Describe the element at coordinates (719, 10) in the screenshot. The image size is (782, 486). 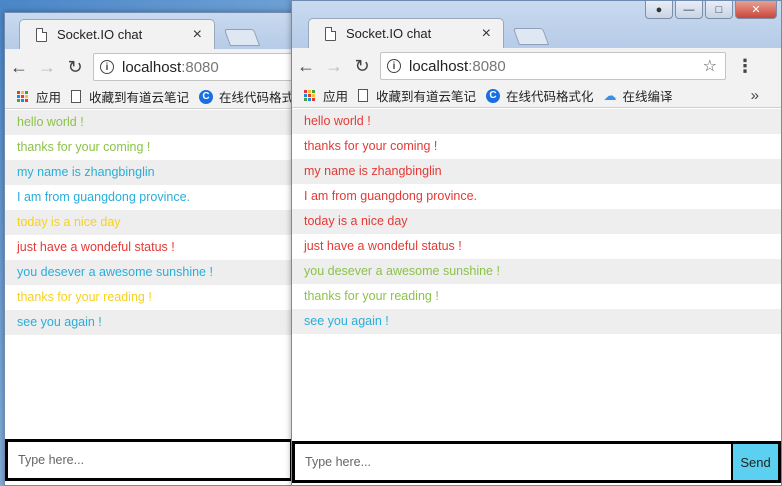
I see `maximize-icon: □` at that location.